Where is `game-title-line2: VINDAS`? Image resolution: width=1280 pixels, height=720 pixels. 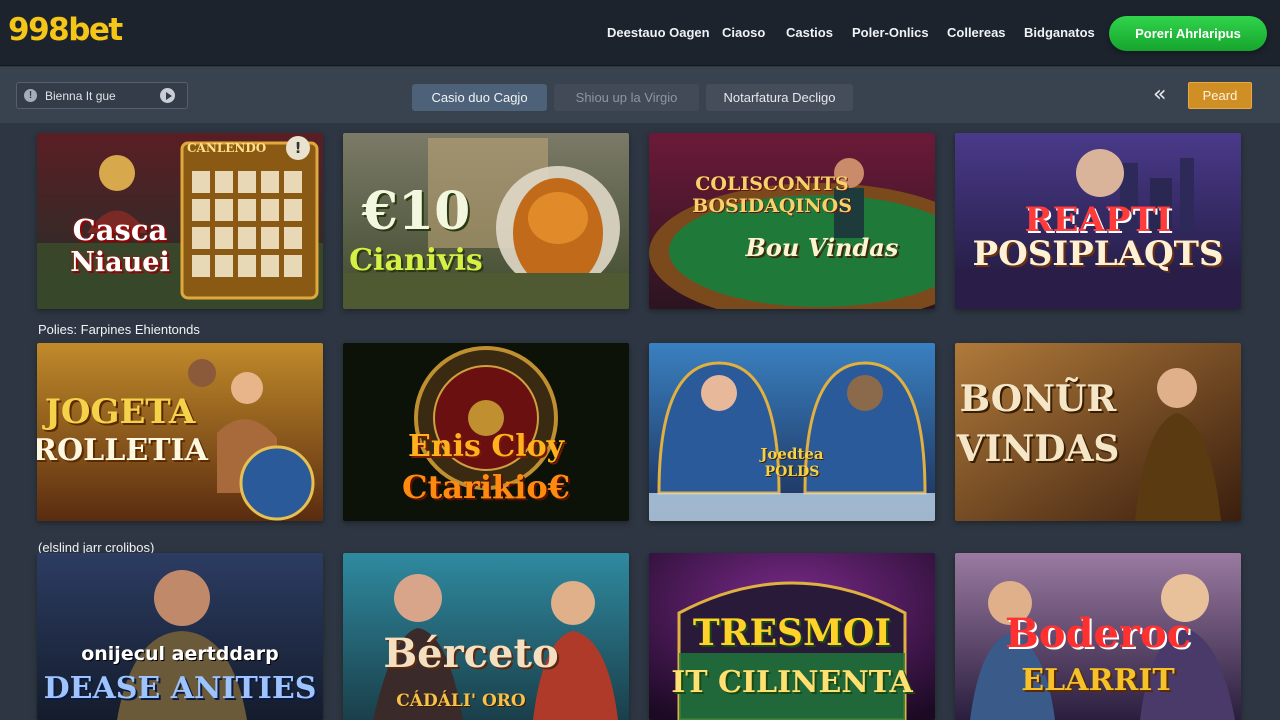 game-title-line2: VINDAS is located at coordinates (1038, 449).